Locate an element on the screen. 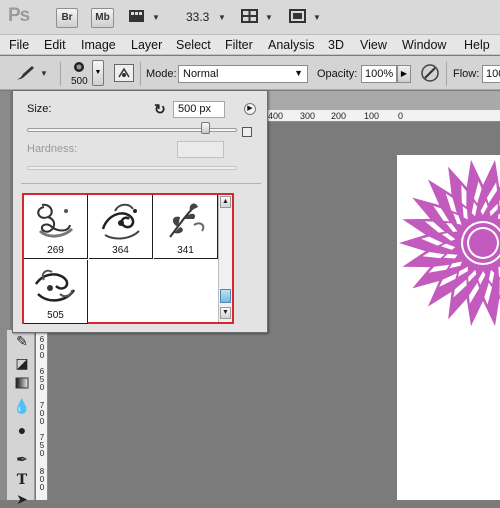  brush-icon: ✎ is located at coordinates (22, 341).